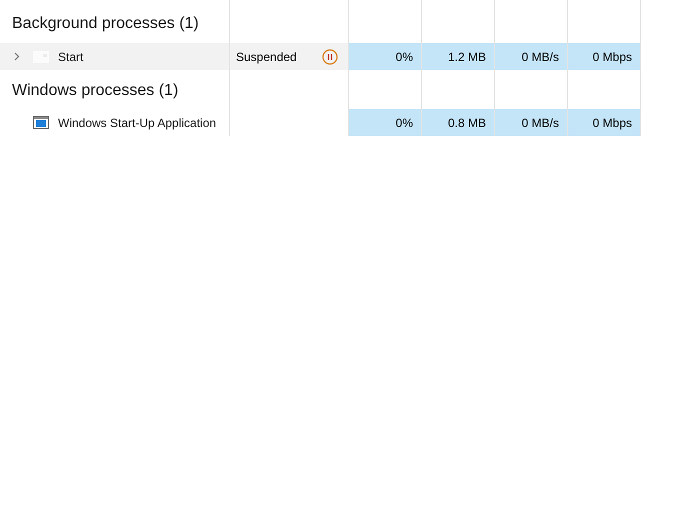 The height and width of the screenshot is (509, 692). Describe the element at coordinates (41, 122) in the screenshot. I see `window-icon` at that location.